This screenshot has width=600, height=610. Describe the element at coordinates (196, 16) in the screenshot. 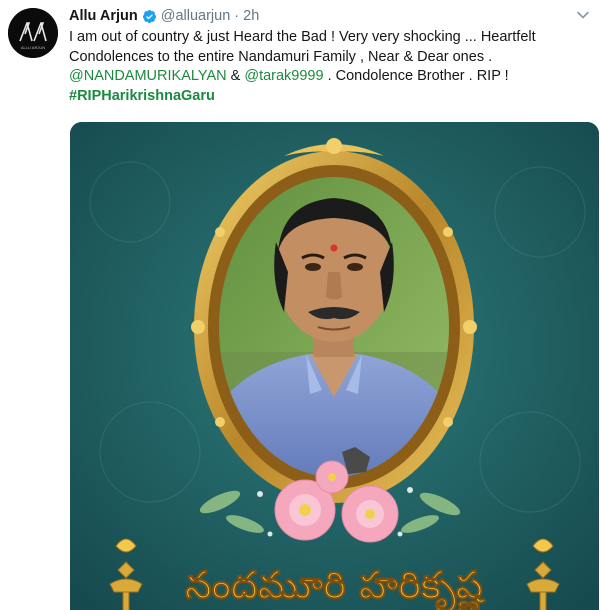

I see `user-handle: @alluarjun` at that location.